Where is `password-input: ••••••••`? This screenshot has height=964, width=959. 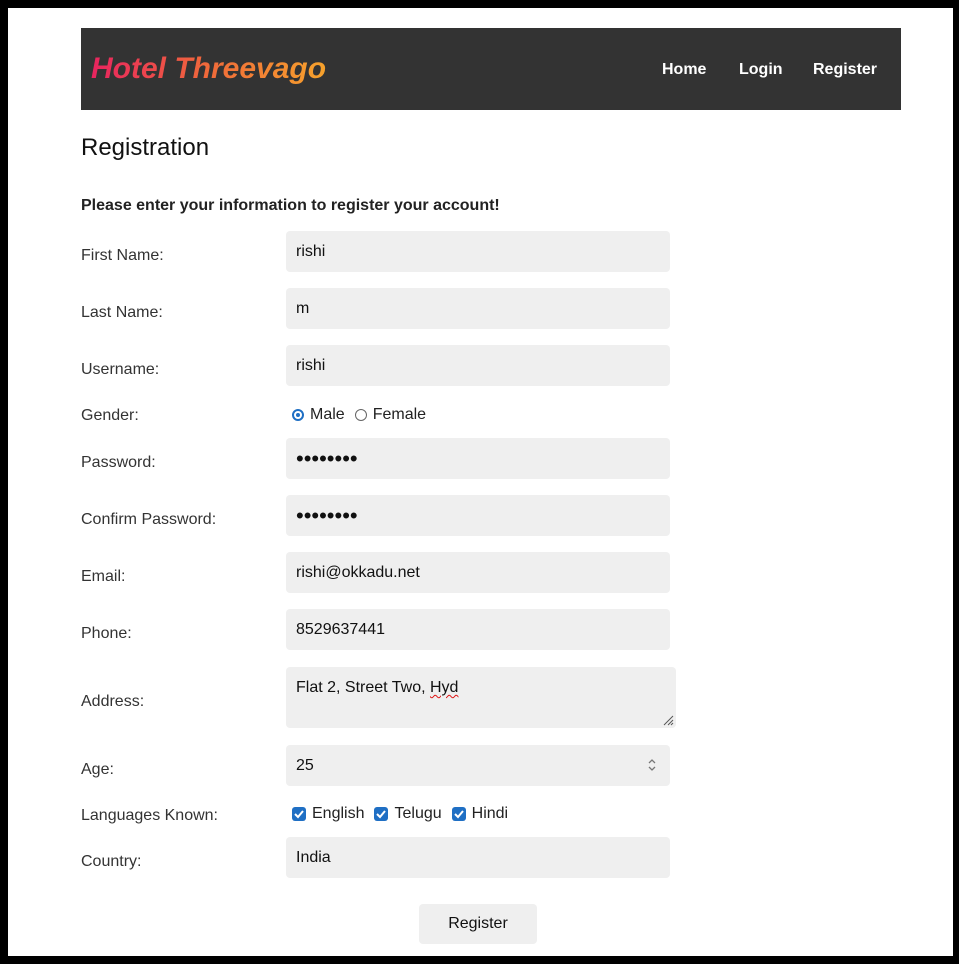 password-input: •••••••• is located at coordinates (478, 458).